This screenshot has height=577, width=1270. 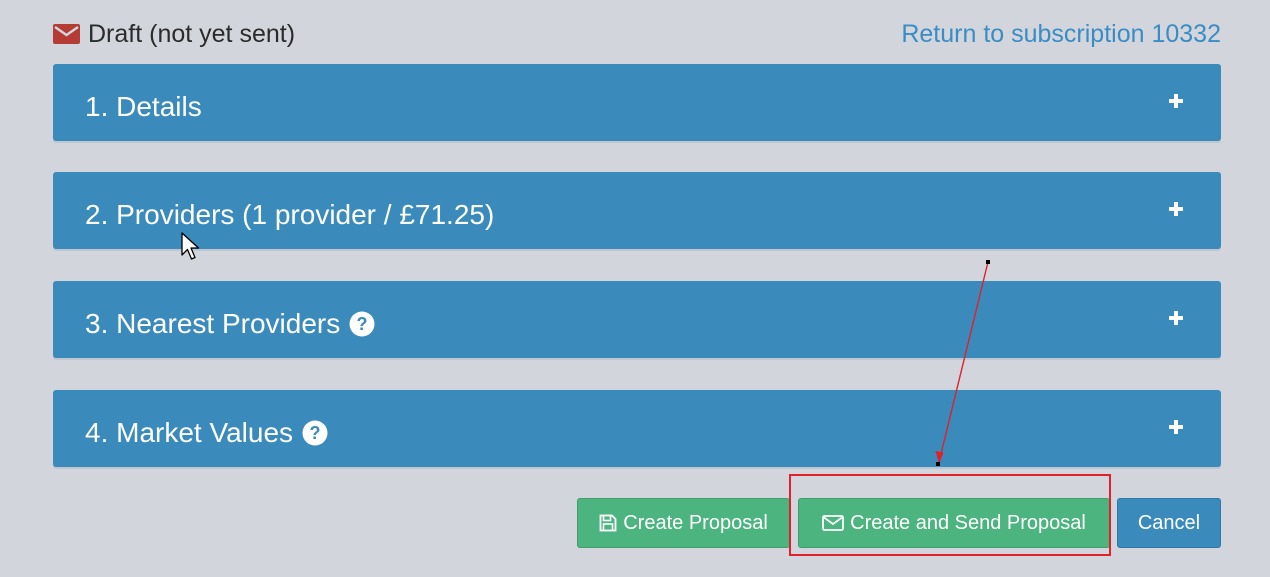 I want to click on envelope-icon, so click(x=66, y=34).